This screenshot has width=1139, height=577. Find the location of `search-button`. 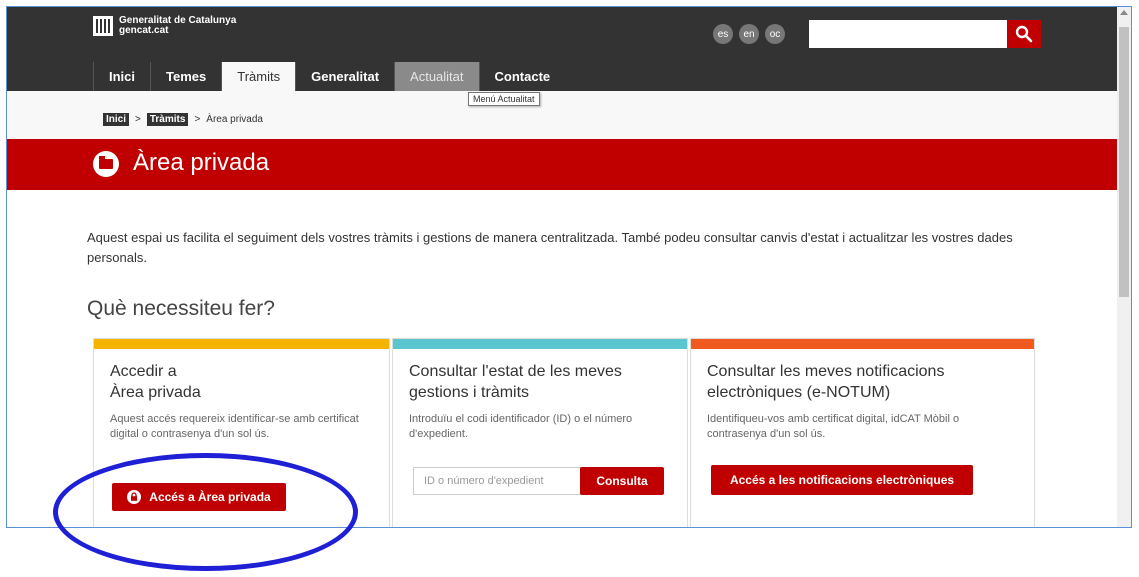

search-button is located at coordinates (1024, 34).